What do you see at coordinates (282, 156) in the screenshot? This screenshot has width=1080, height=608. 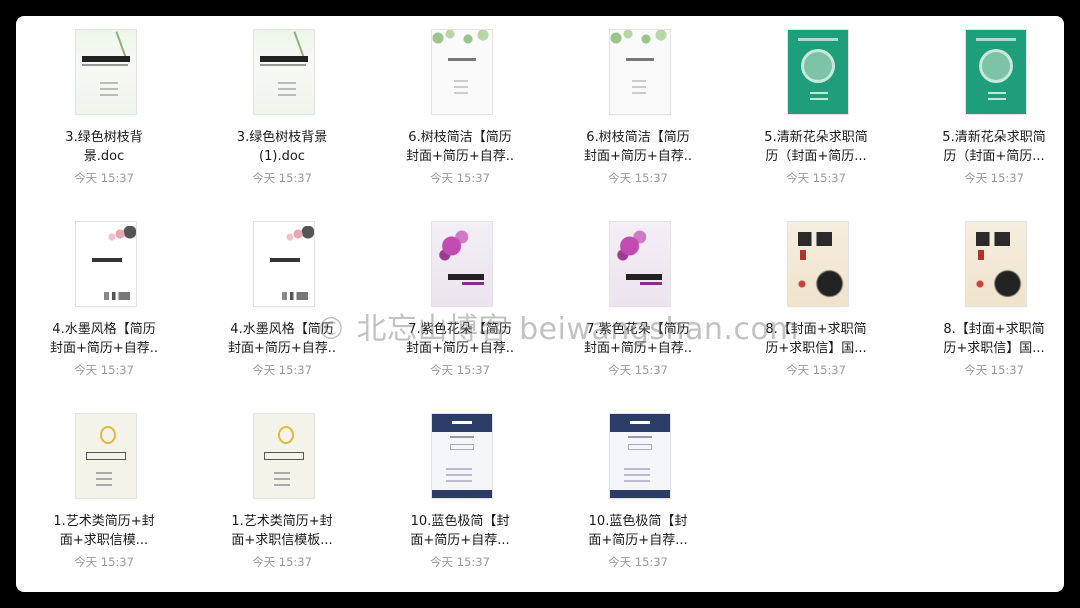 I see `file-name-line2: (1).doc` at bounding box center [282, 156].